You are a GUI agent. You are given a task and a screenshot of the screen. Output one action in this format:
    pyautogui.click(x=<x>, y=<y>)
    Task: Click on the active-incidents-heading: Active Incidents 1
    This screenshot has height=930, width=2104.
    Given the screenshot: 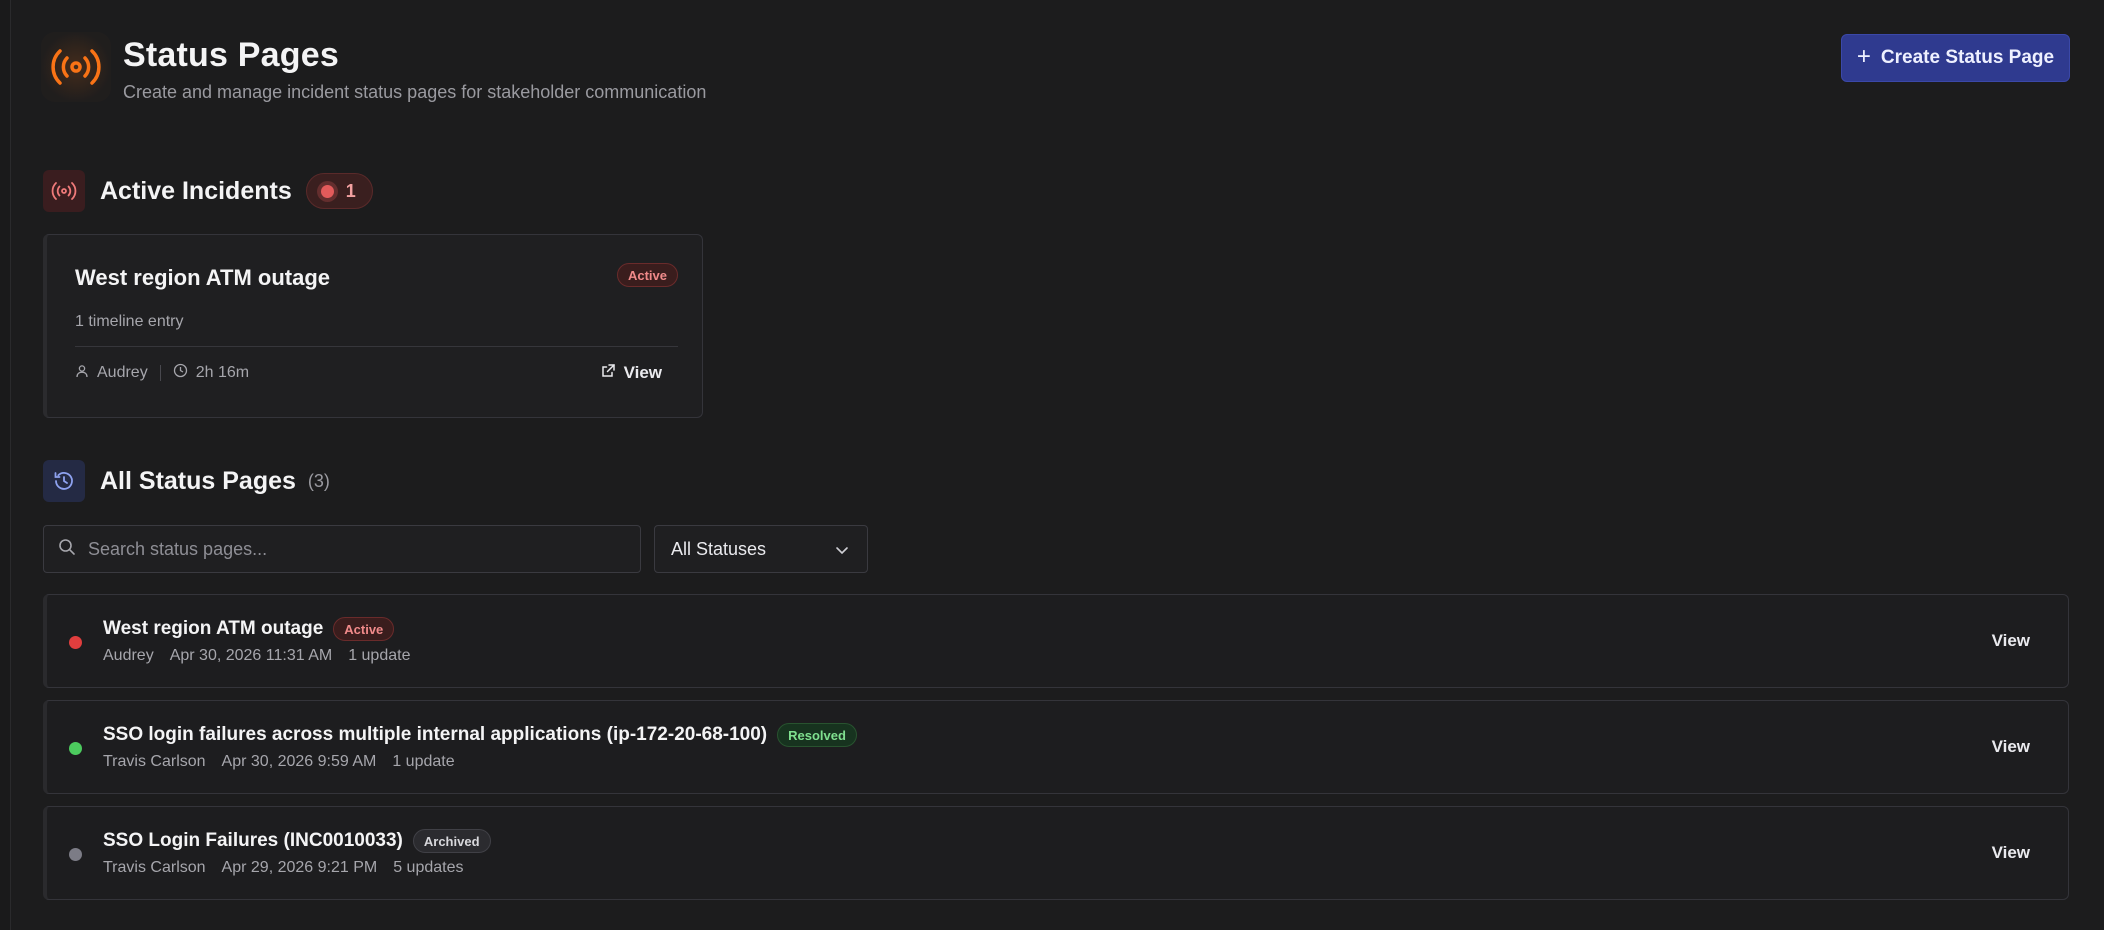 What is the action you would take?
    pyautogui.click(x=208, y=191)
    